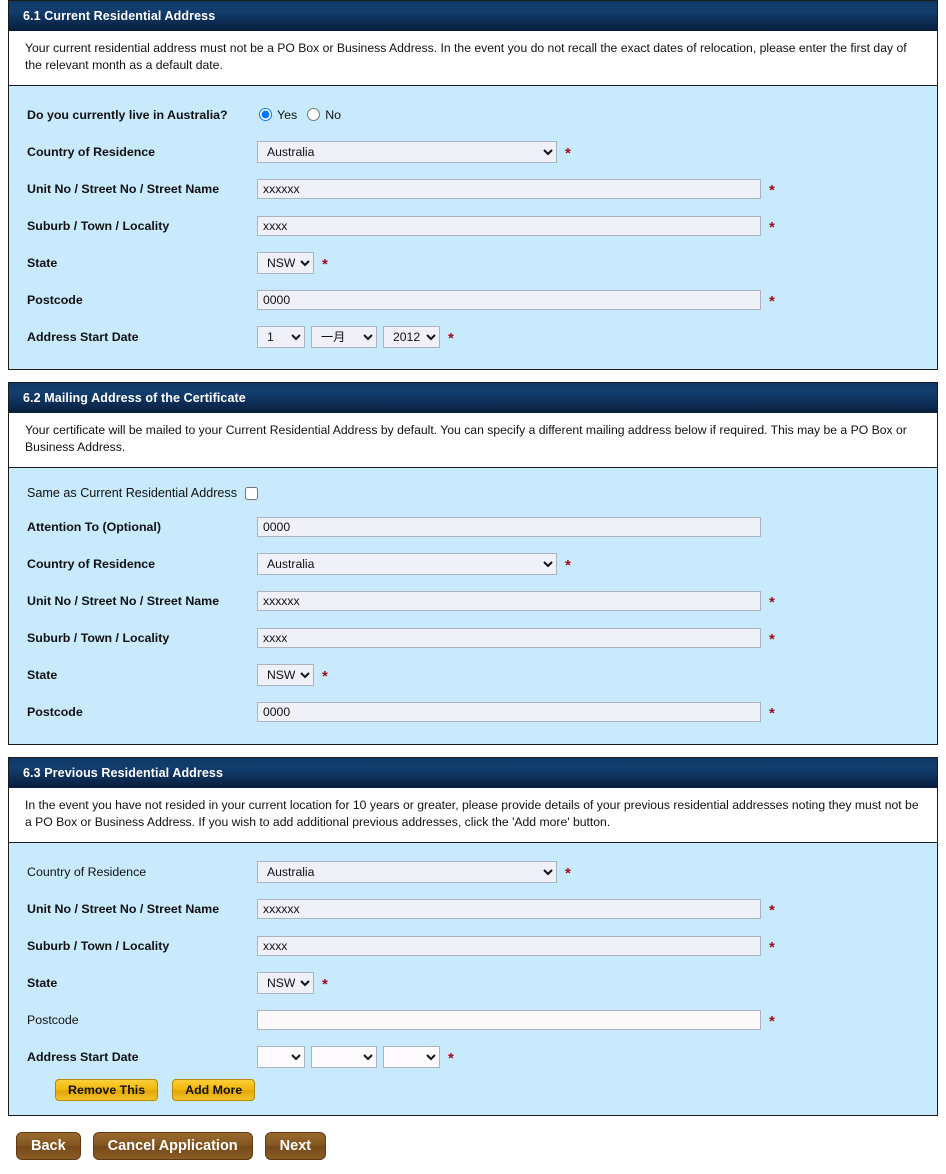 This screenshot has height=1174, width=946. Describe the element at coordinates (94, 526) in the screenshot. I see `label-attention-6-2: Attention To (Optional)` at that location.